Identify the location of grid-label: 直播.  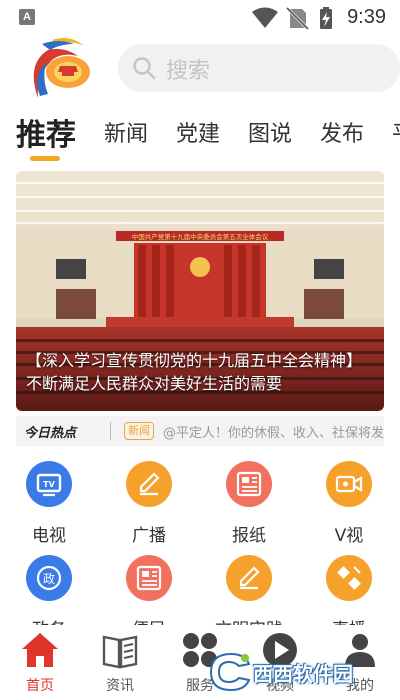
(349, 620).